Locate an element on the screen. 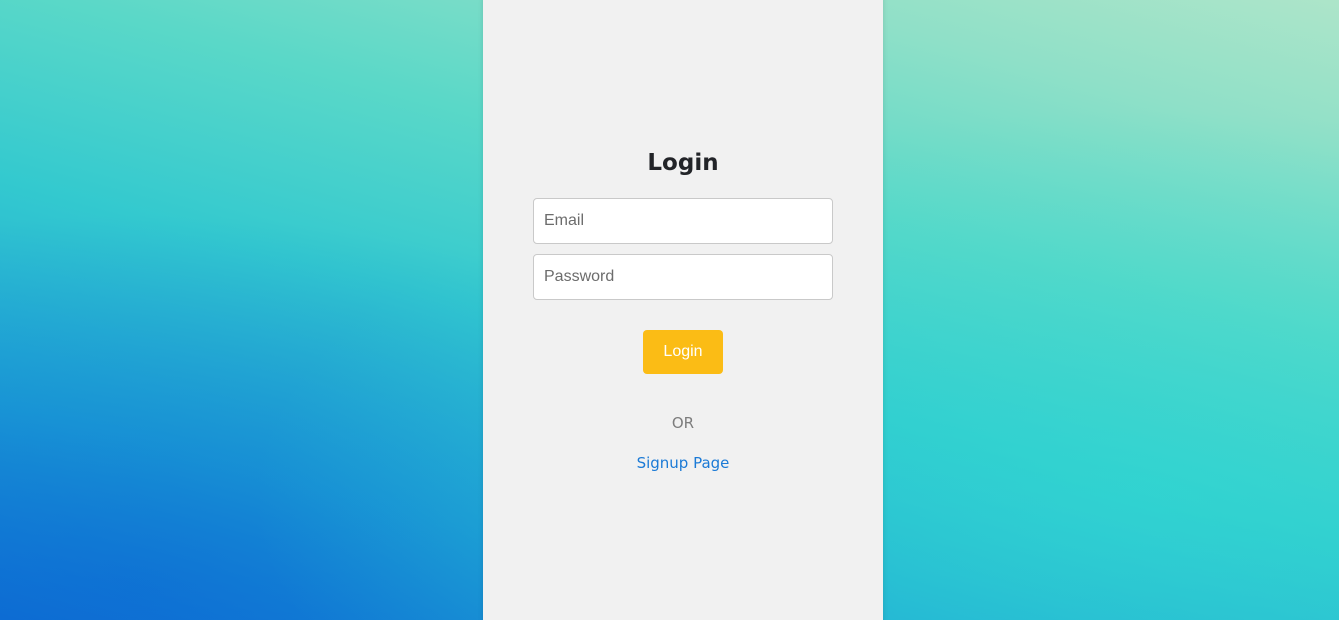 This screenshot has height=620, width=1339. password-input is located at coordinates (683, 277).